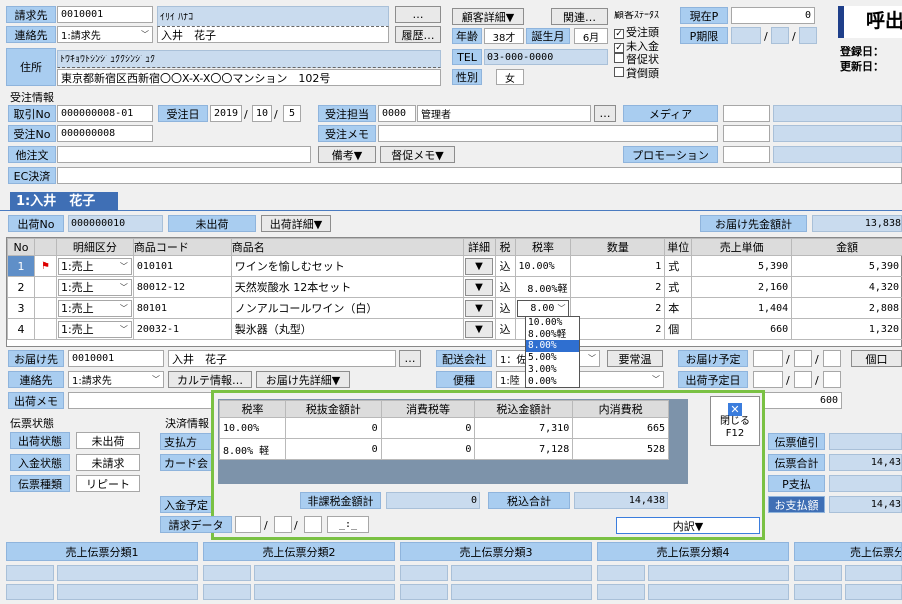  I want to click on status-juchu: ✓ 受注頭, so click(636, 33).